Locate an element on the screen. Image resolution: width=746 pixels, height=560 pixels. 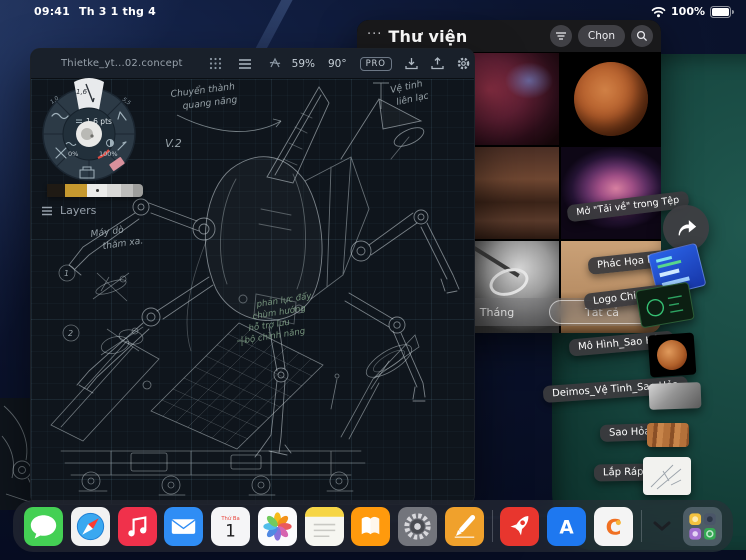
drag-thumb-assembly is located at coordinates (667, 476).